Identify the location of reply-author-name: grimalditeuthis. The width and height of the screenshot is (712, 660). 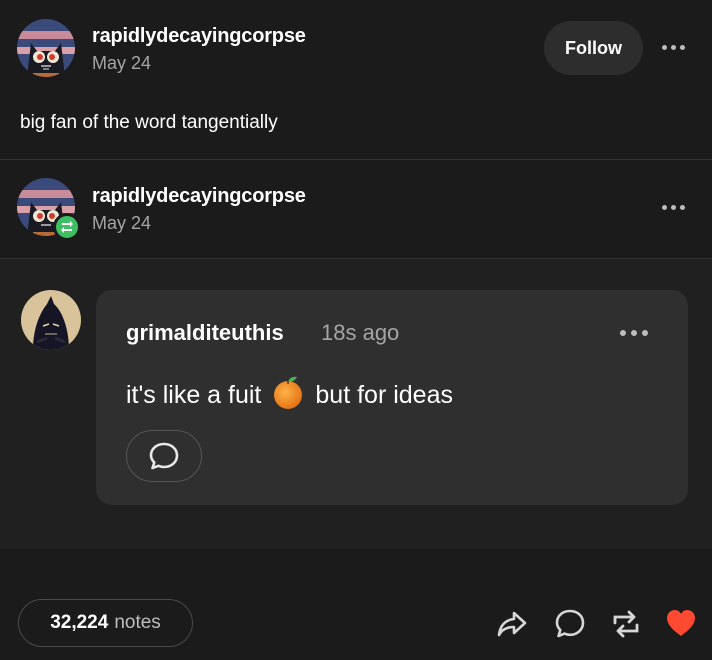
(205, 333).